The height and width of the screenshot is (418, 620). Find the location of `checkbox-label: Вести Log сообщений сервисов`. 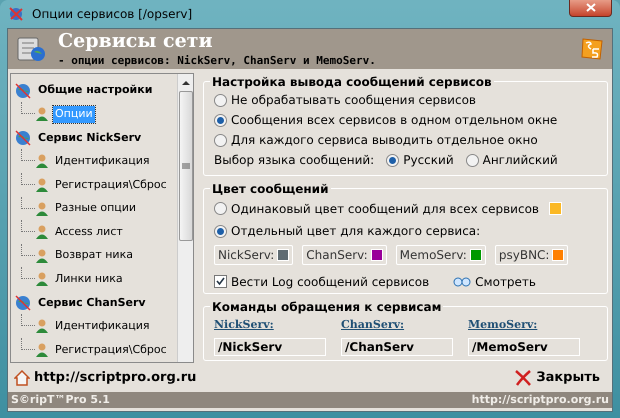

checkbox-label: Вести Log сообщений сервисов is located at coordinates (330, 281).